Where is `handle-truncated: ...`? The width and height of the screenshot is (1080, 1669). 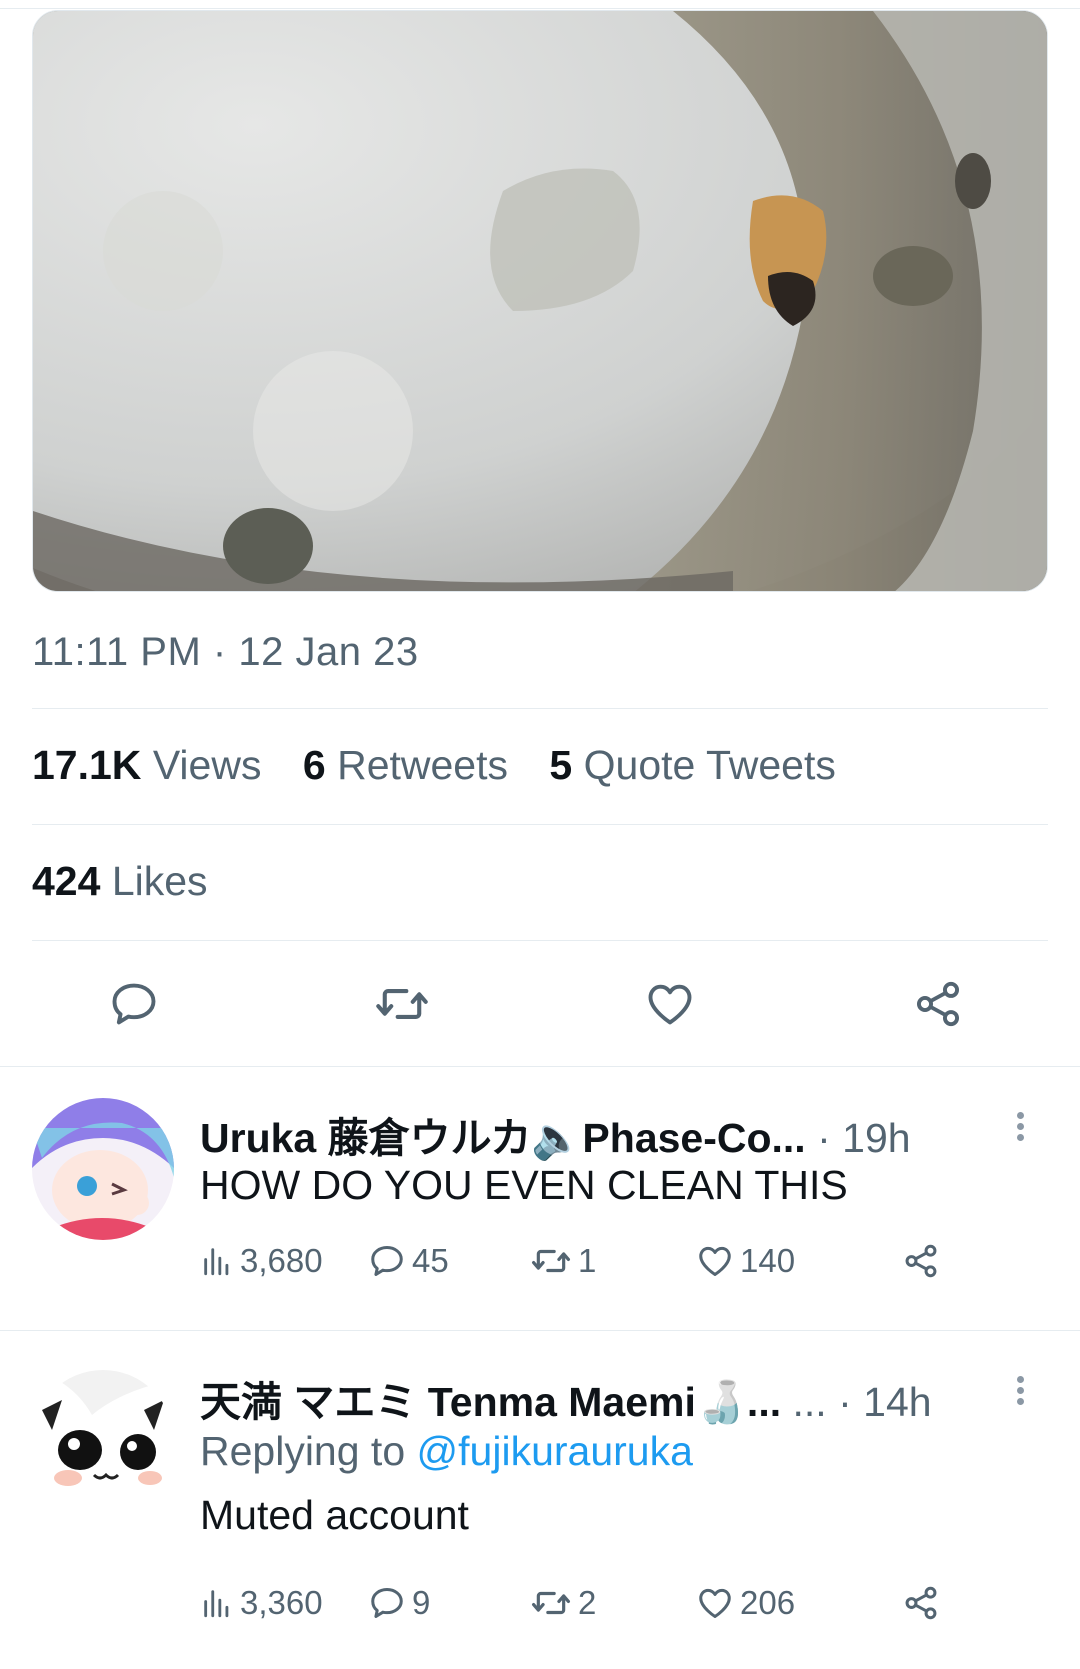
handle-truncated: ... is located at coordinates (810, 1402).